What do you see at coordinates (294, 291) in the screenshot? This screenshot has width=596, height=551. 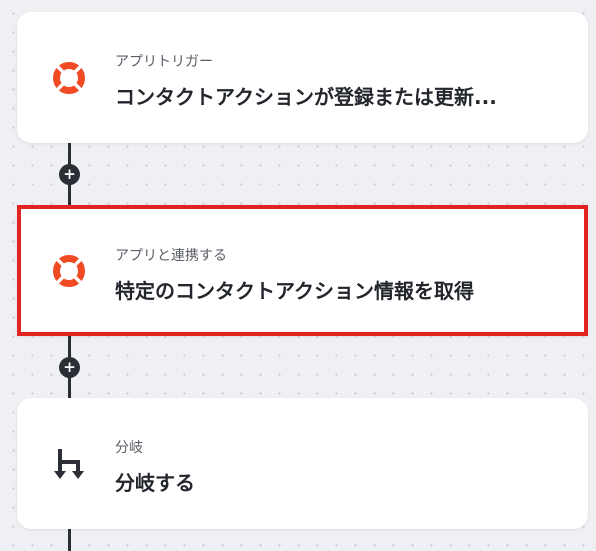 I see `step-title: 特定のコンタクトアクション情報を取得` at bounding box center [294, 291].